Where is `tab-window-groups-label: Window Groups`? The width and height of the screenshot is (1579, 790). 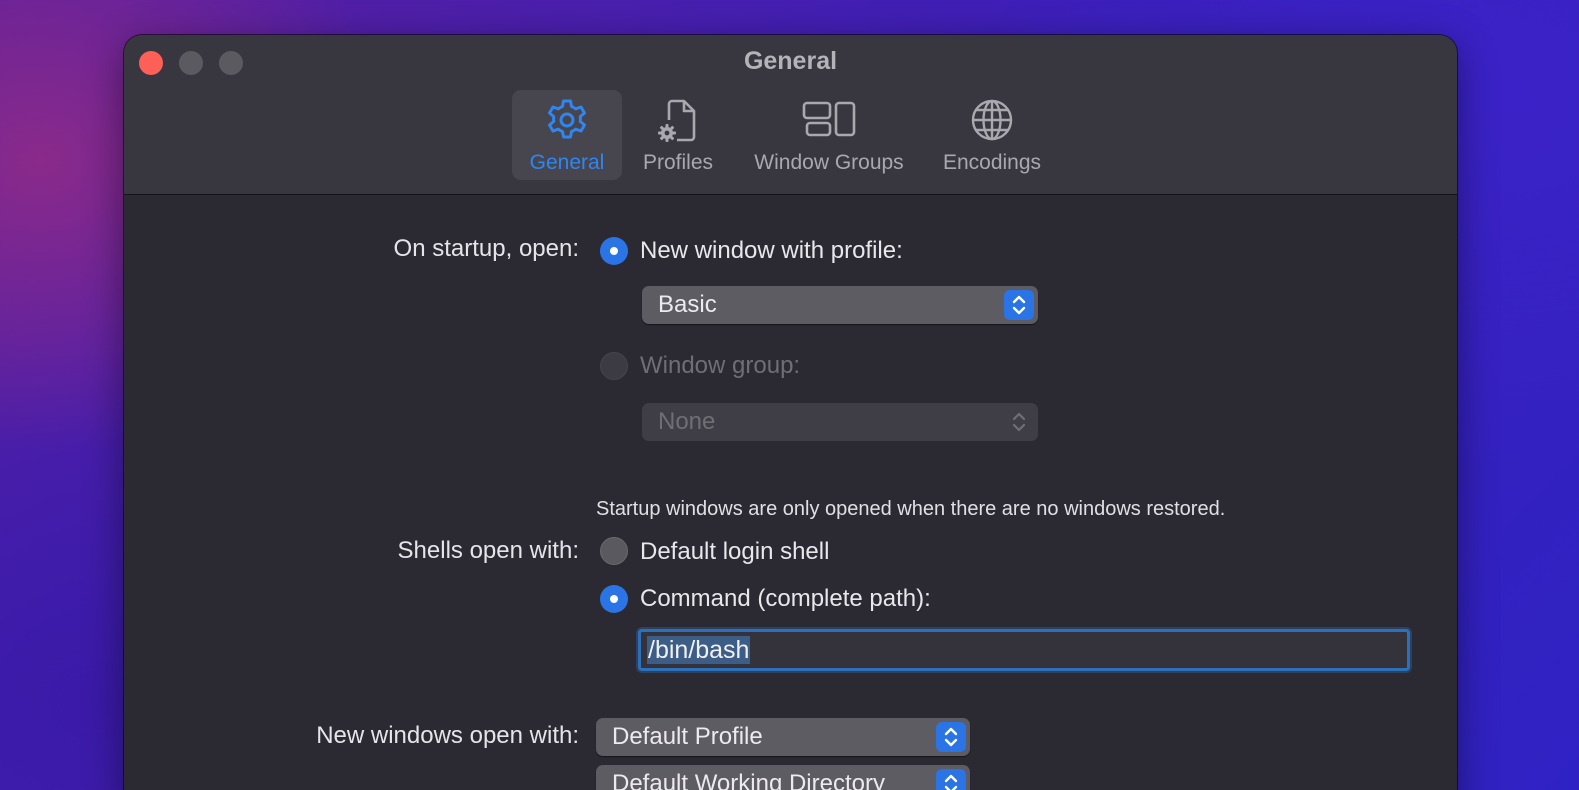 tab-window-groups-label: Window Groups is located at coordinates (829, 162).